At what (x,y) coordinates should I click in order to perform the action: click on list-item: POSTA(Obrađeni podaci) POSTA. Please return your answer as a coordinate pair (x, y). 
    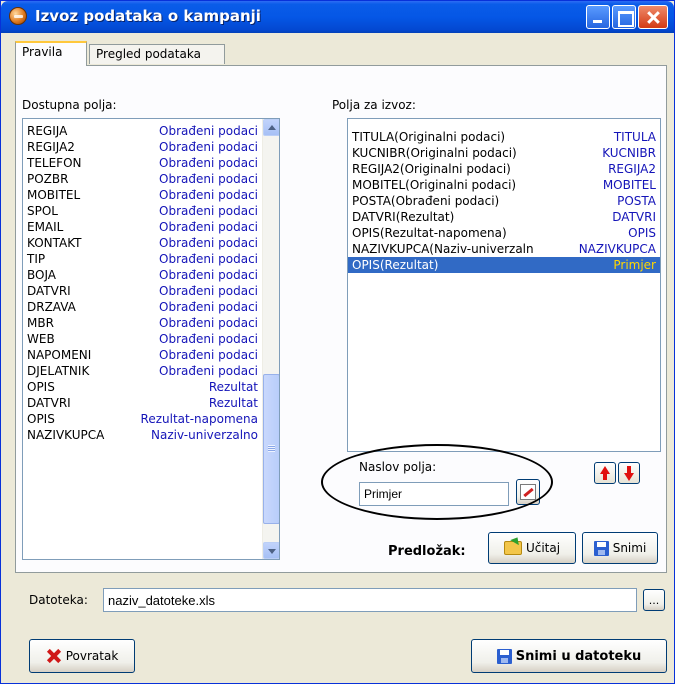
    Looking at the image, I should click on (504, 201).